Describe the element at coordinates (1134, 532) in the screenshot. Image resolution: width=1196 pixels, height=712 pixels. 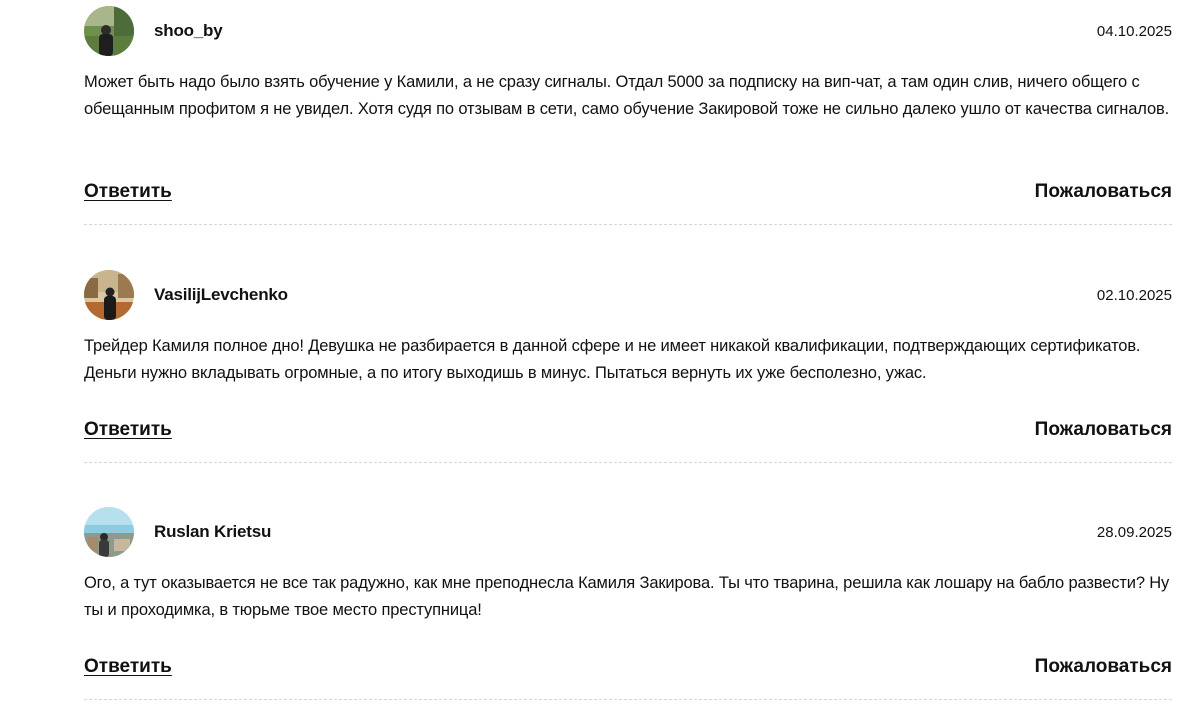
I see `comment-date: 28.09.2025` at that location.